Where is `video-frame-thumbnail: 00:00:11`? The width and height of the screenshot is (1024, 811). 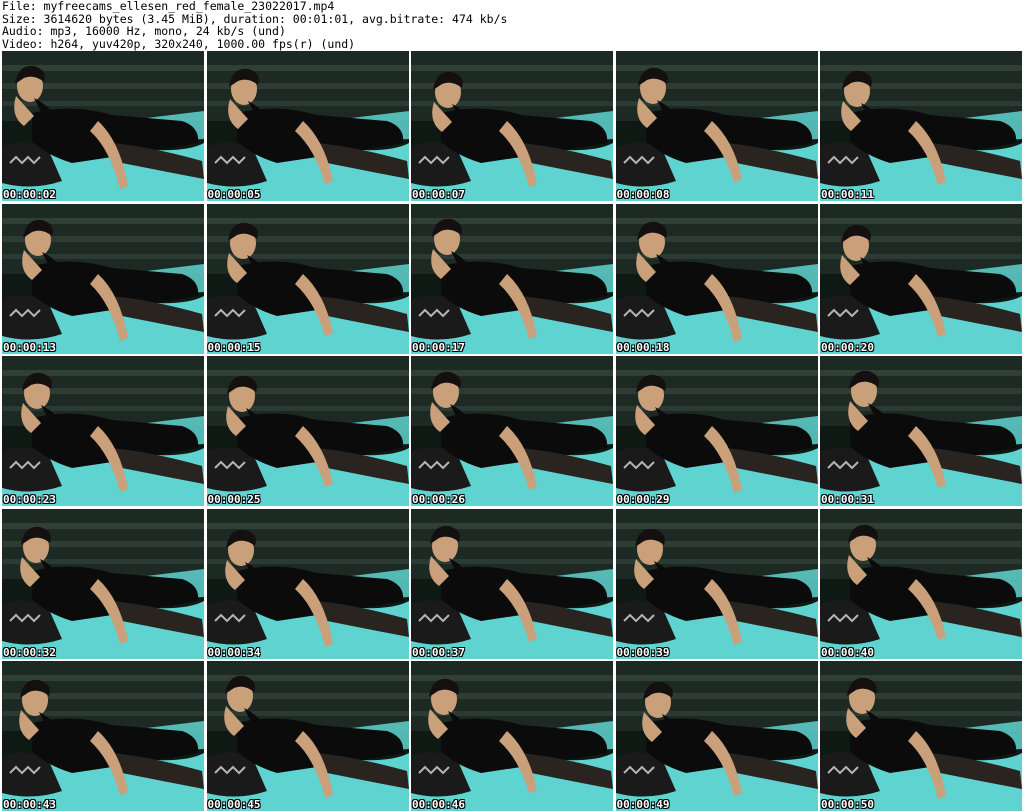 video-frame-thumbnail: 00:00:11 is located at coordinates (921, 126).